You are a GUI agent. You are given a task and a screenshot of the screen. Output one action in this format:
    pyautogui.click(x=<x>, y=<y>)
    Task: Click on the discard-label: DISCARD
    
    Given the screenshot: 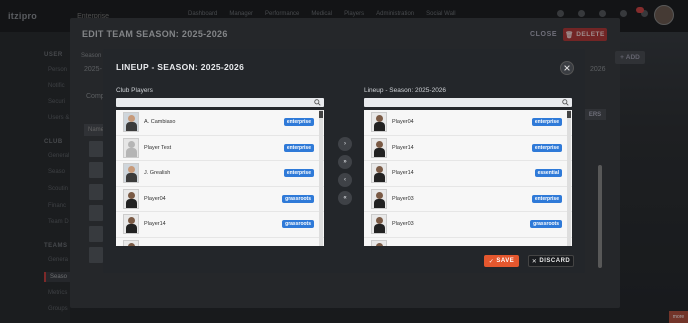 What is the action you would take?
    pyautogui.click(x=555, y=261)
    